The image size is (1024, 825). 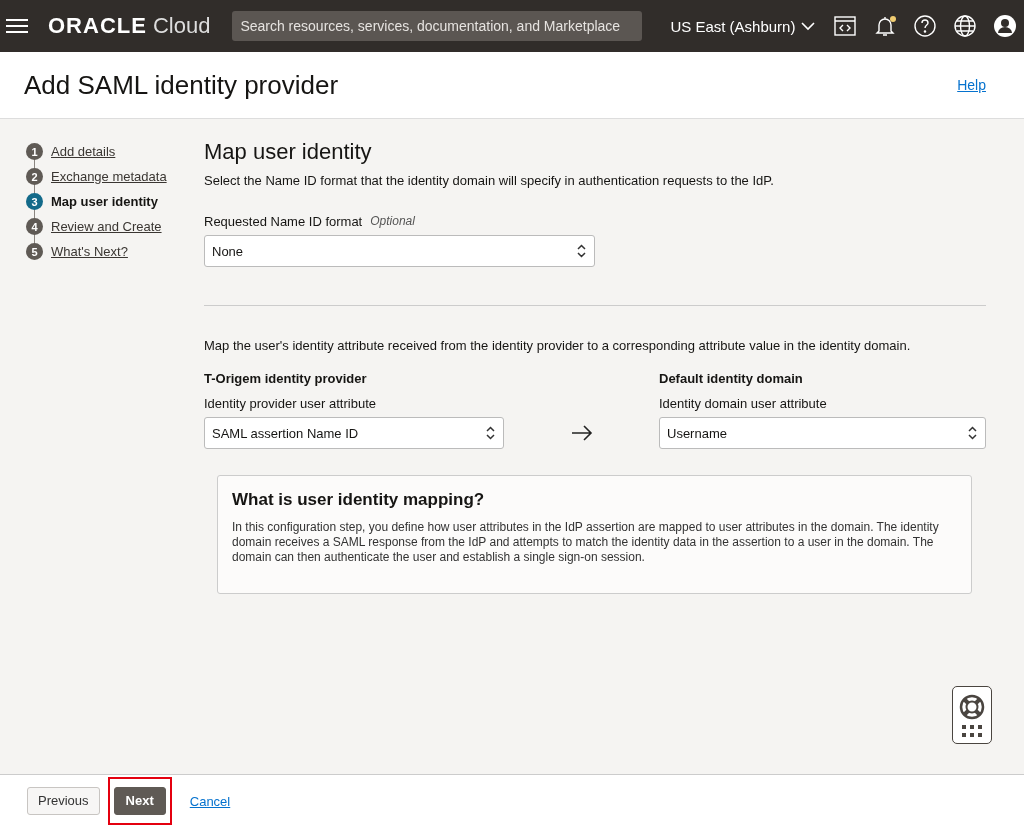 What do you see at coordinates (586, 542) in the screenshot?
I see `info-text: In this configuration step, you define how user attributes in the IdP assertion are mapped to user attributes in the domain. The identity domain receives a SAML response from the IdP and attempts to match the identity data in the assertion to a user in the domain. The domain can then authenticate the user and establish a single sign-on session.` at bounding box center [586, 542].